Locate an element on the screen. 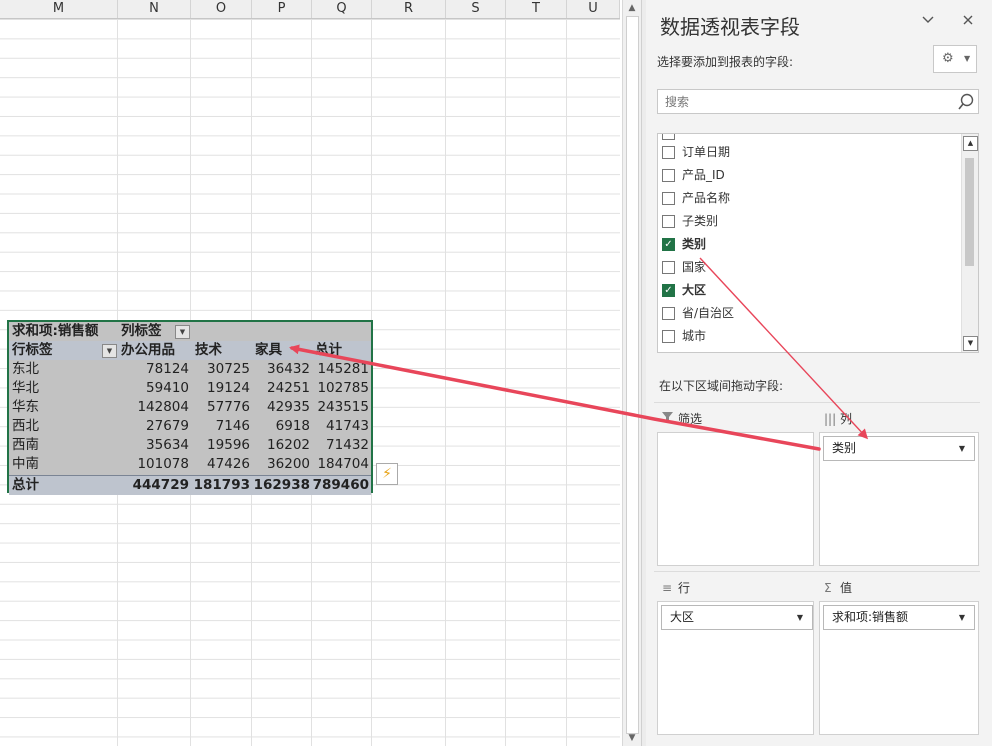 The width and height of the screenshot is (992, 746). pivot-header-row-2: 行标签 ▼ 办公用品 技术 家具 总计 is located at coordinates (190, 350).